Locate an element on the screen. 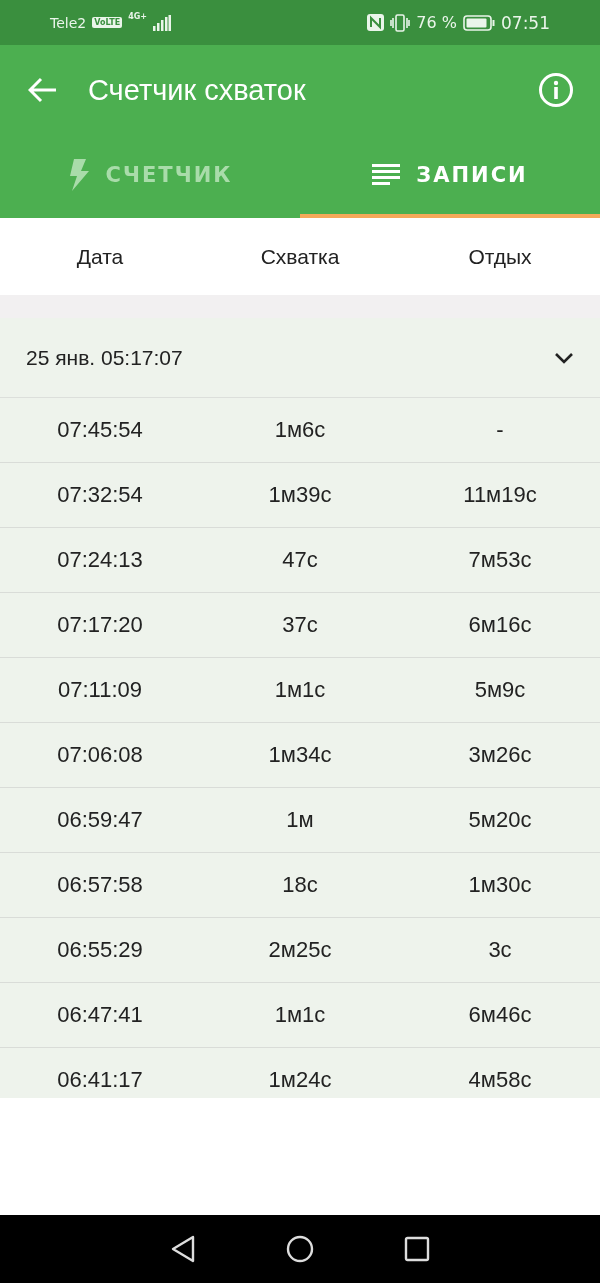  table-cell: 11м19с is located at coordinates (500, 495).